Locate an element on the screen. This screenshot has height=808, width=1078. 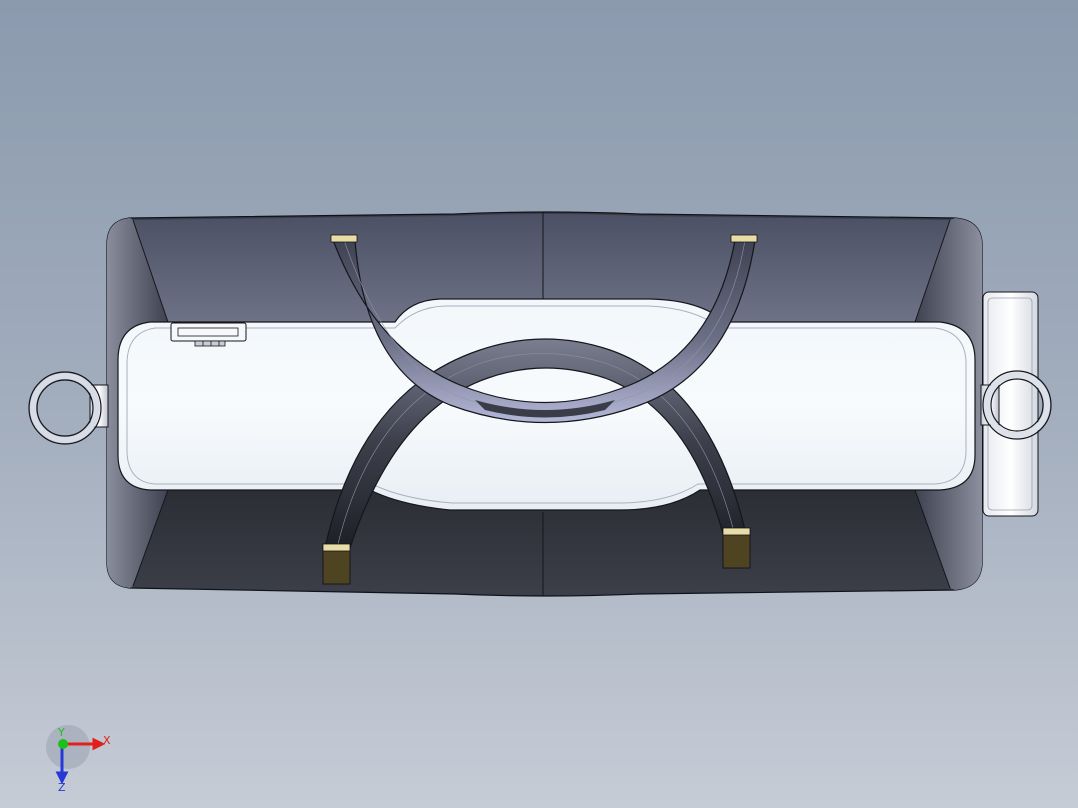
axis-z-label: Z is located at coordinates (62, 787).